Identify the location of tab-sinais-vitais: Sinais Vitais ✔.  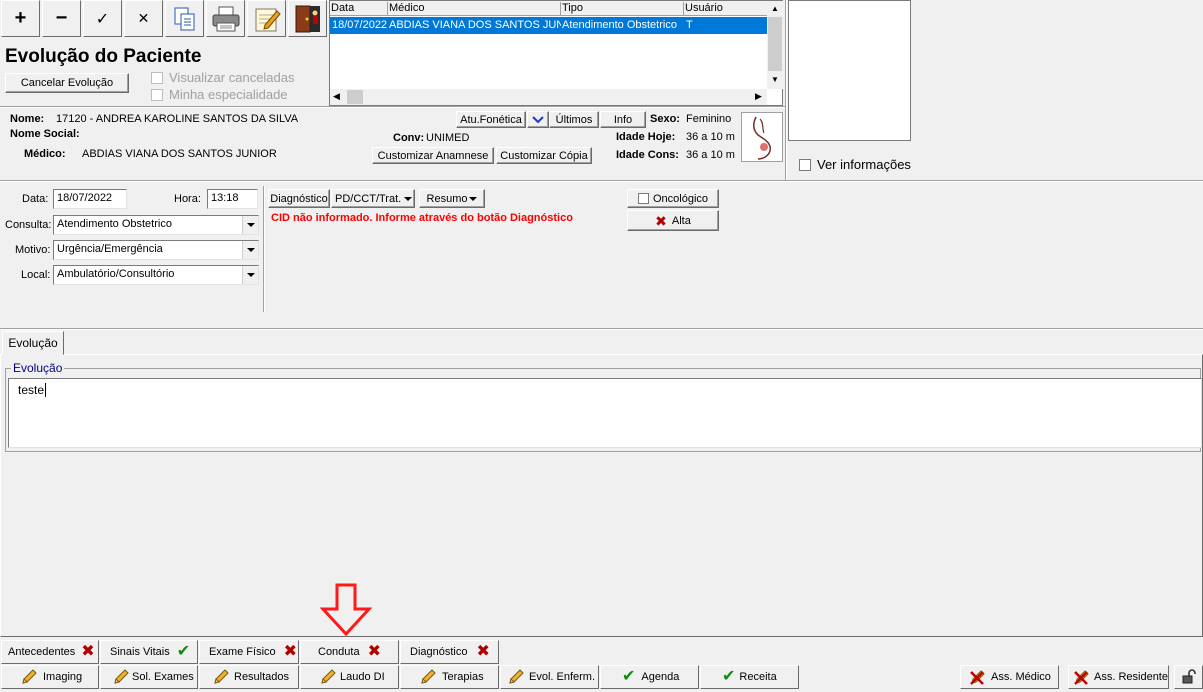
(149, 652).